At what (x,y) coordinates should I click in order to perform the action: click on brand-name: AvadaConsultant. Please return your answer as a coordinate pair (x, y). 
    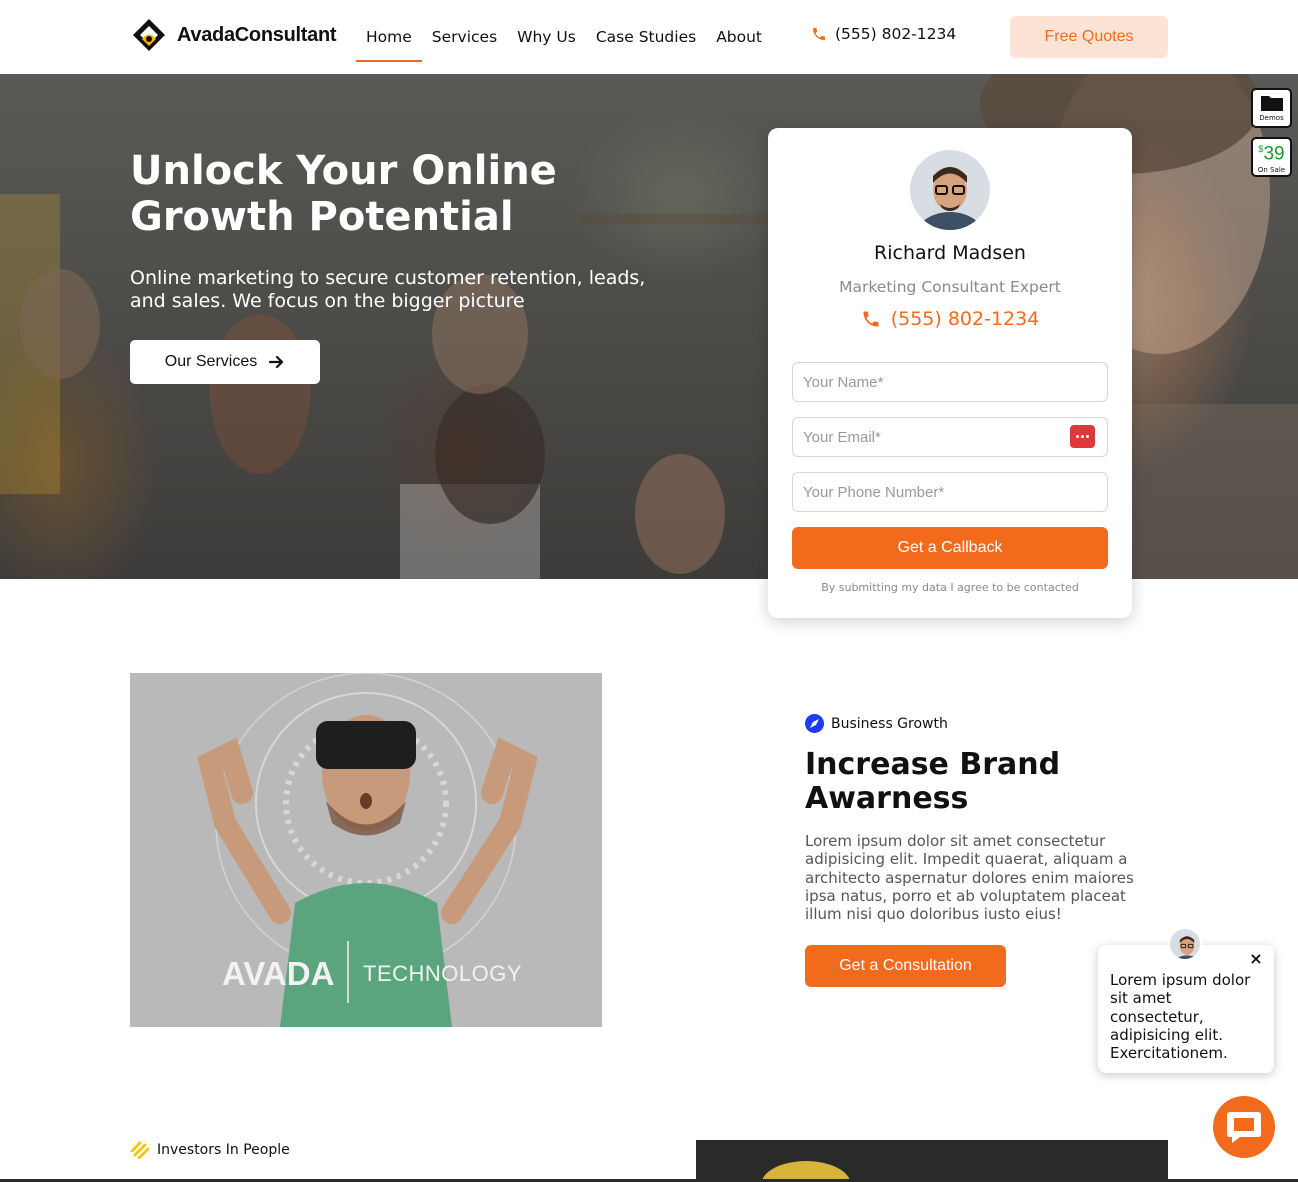
    Looking at the image, I should click on (257, 34).